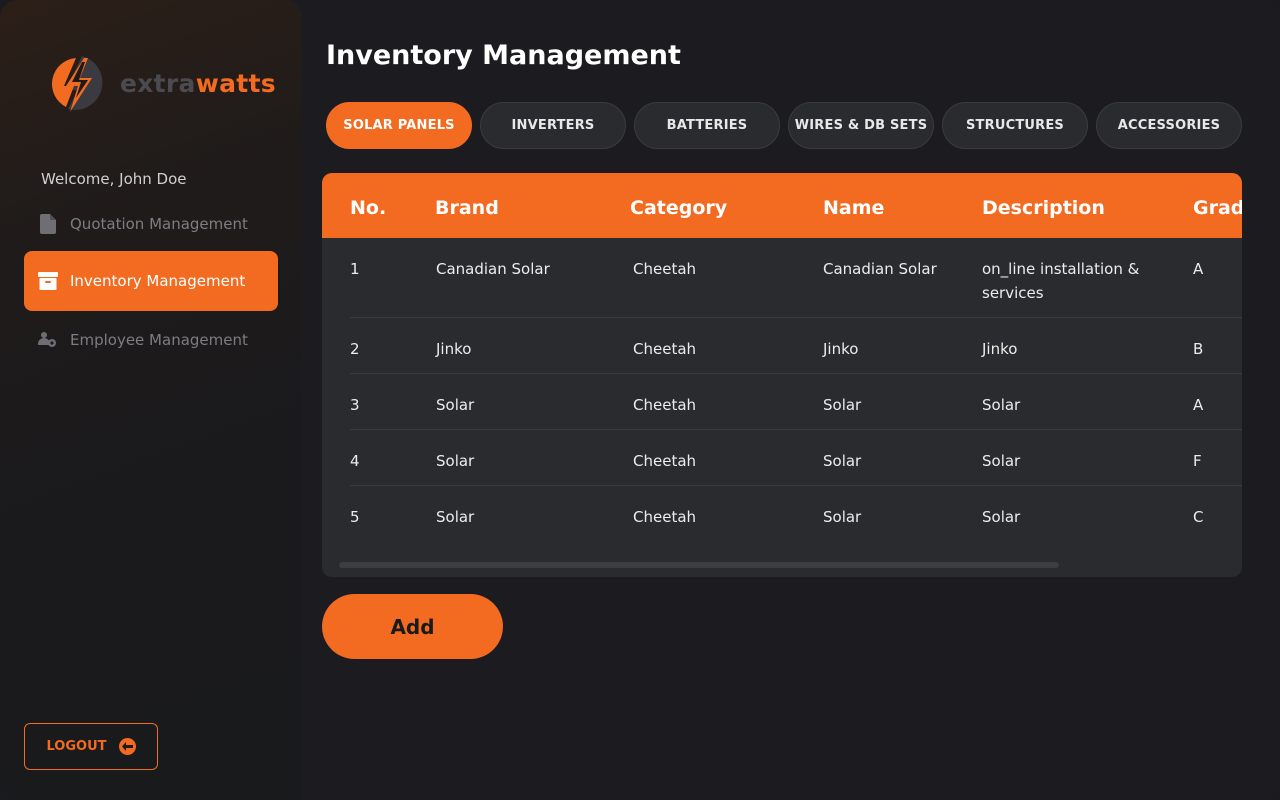 Image resolution: width=1280 pixels, height=800 pixels. I want to click on brand-wordmark: extrawatts, so click(198, 83).